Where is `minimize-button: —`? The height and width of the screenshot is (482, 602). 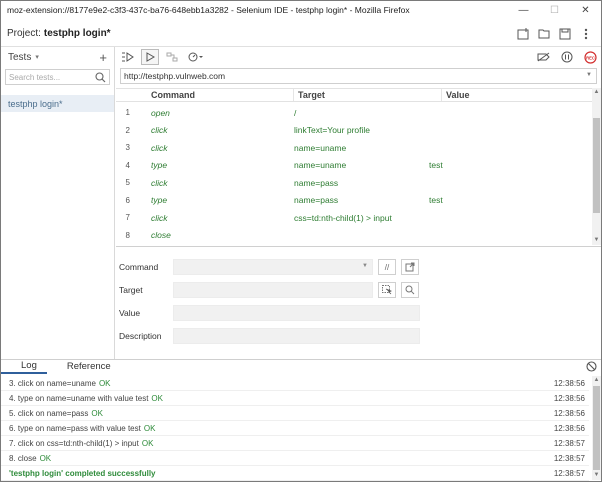 minimize-button: — is located at coordinates (523, 10).